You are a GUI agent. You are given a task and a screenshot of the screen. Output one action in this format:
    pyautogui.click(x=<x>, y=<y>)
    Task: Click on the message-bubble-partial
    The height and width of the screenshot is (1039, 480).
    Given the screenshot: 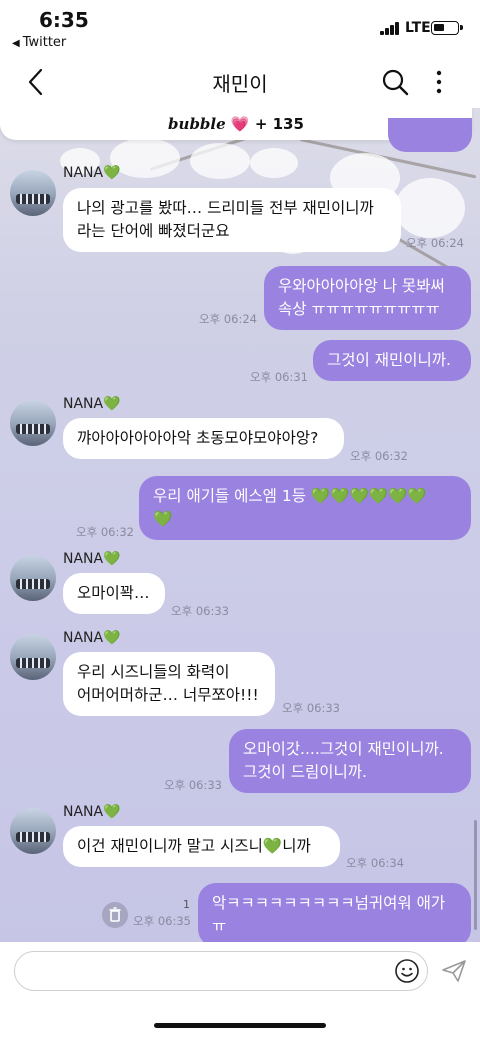 What is the action you would take?
    pyautogui.click(x=430, y=135)
    